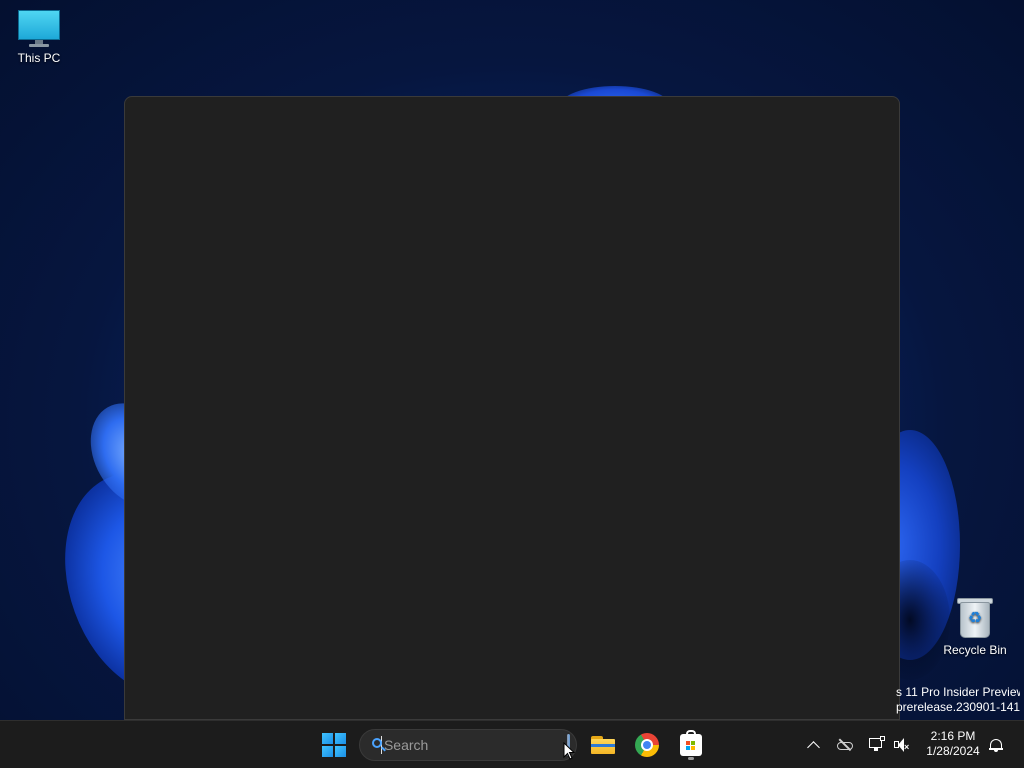 The image size is (1024, 768). I want to click on mouse-cursor-icon, so click(569, 751).